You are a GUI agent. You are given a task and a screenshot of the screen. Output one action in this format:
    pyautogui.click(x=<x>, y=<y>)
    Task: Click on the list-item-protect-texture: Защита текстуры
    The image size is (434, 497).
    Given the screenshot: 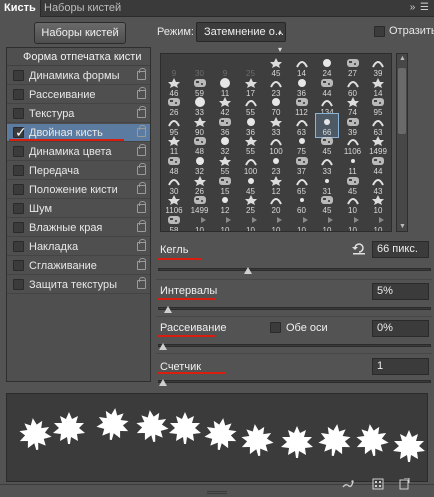 What is the action you would take?
    pyautogui.click(x=78, y=285)
    